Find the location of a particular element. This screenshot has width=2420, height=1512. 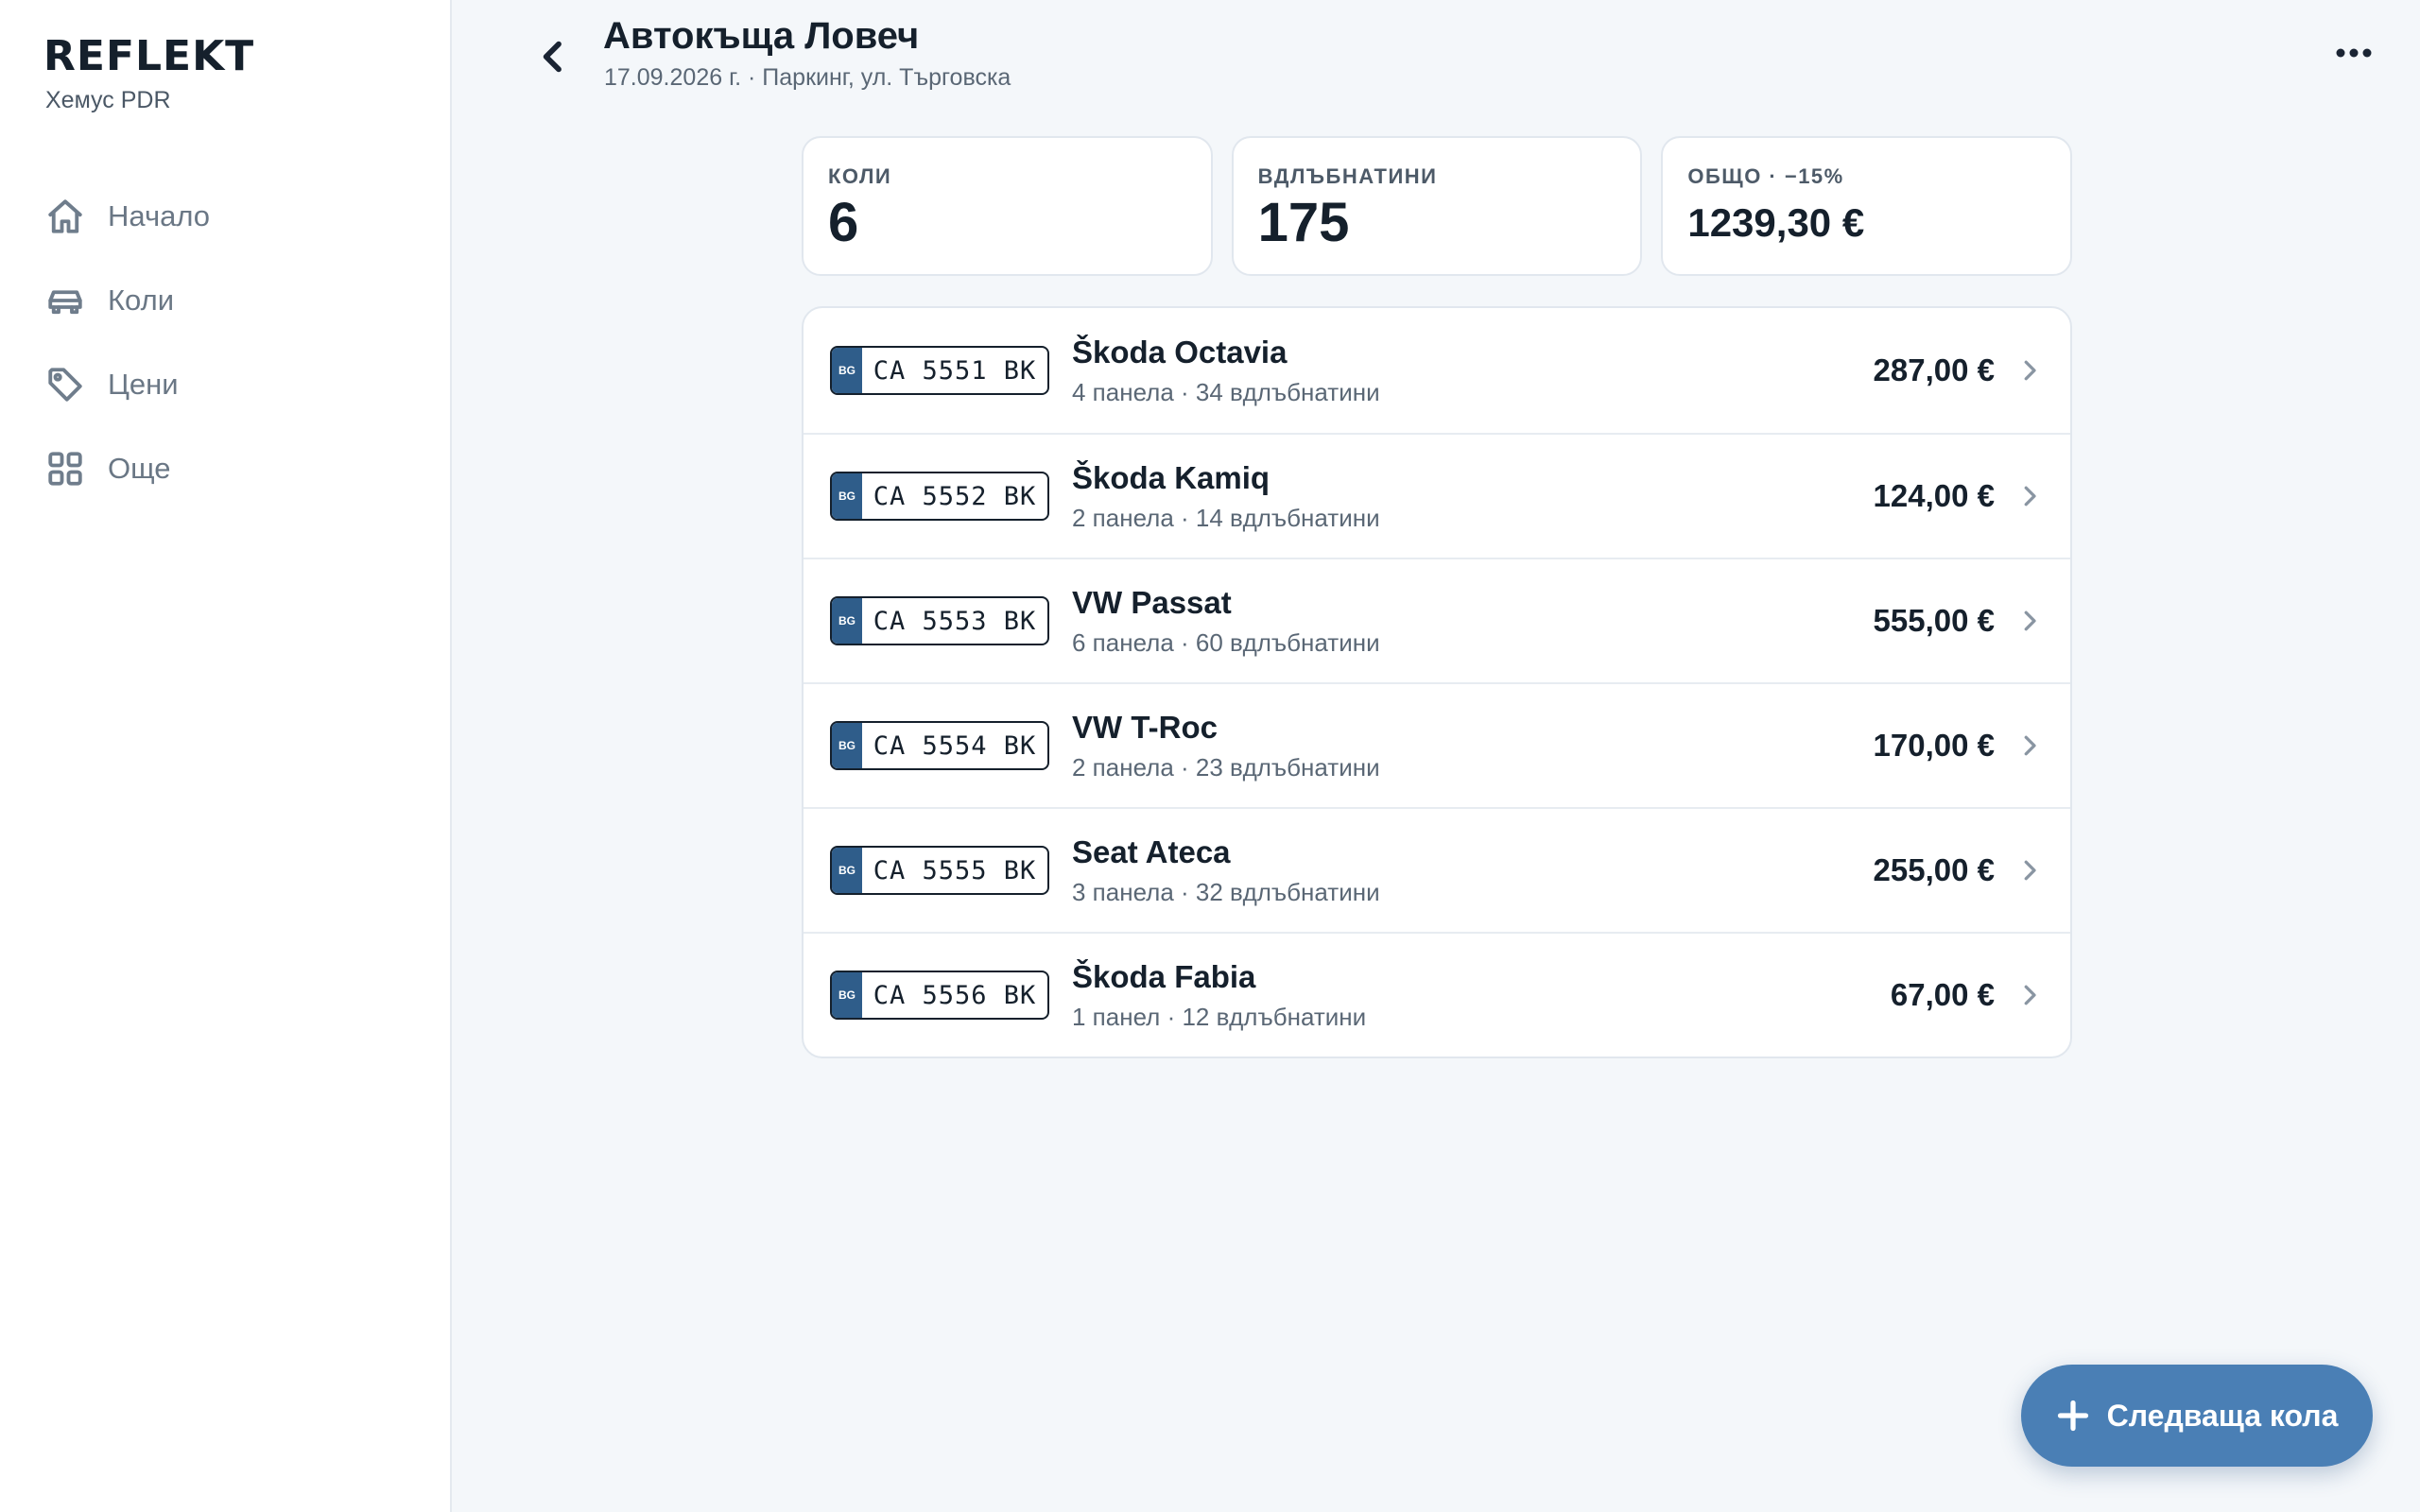

car-name: VW T-Roc is located at coordinates (1145, 727).